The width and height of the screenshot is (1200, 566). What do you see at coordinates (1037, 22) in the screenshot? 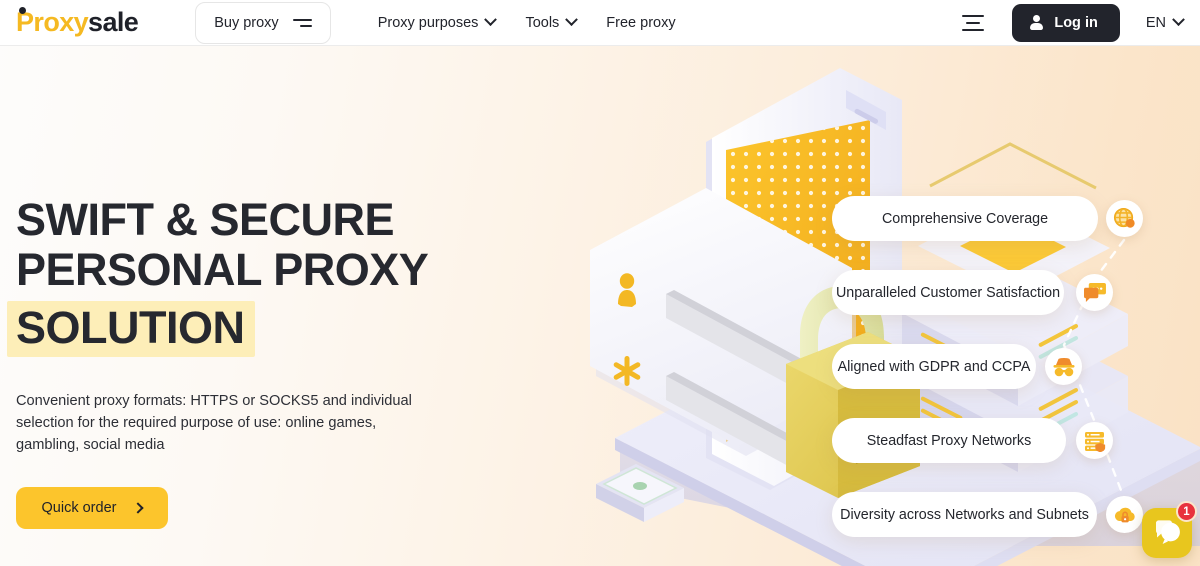
I see `person-icon` at bounding box center [1037, 22].